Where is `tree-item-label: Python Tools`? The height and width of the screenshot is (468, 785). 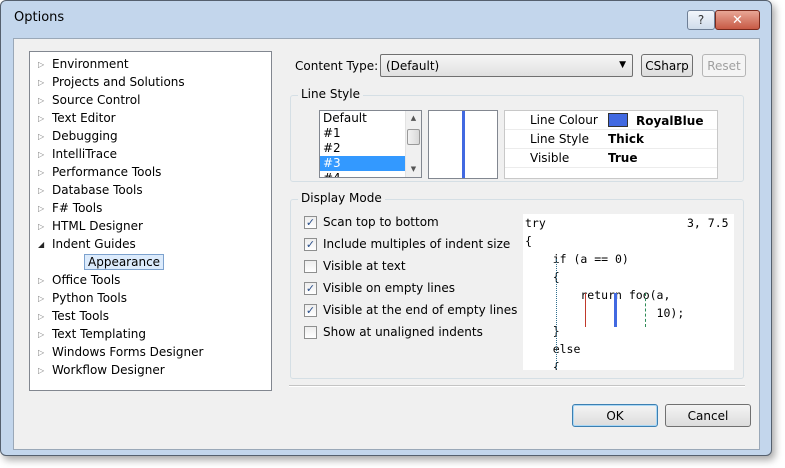 tree-item-label: Python Tools is located at coordinates (89, 298).